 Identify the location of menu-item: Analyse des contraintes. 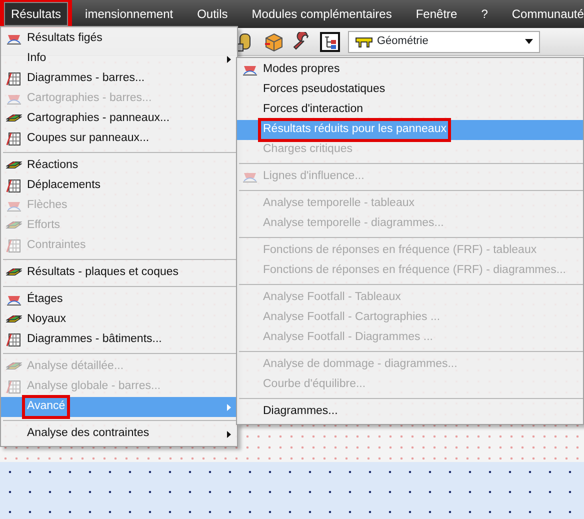
(119, 434).